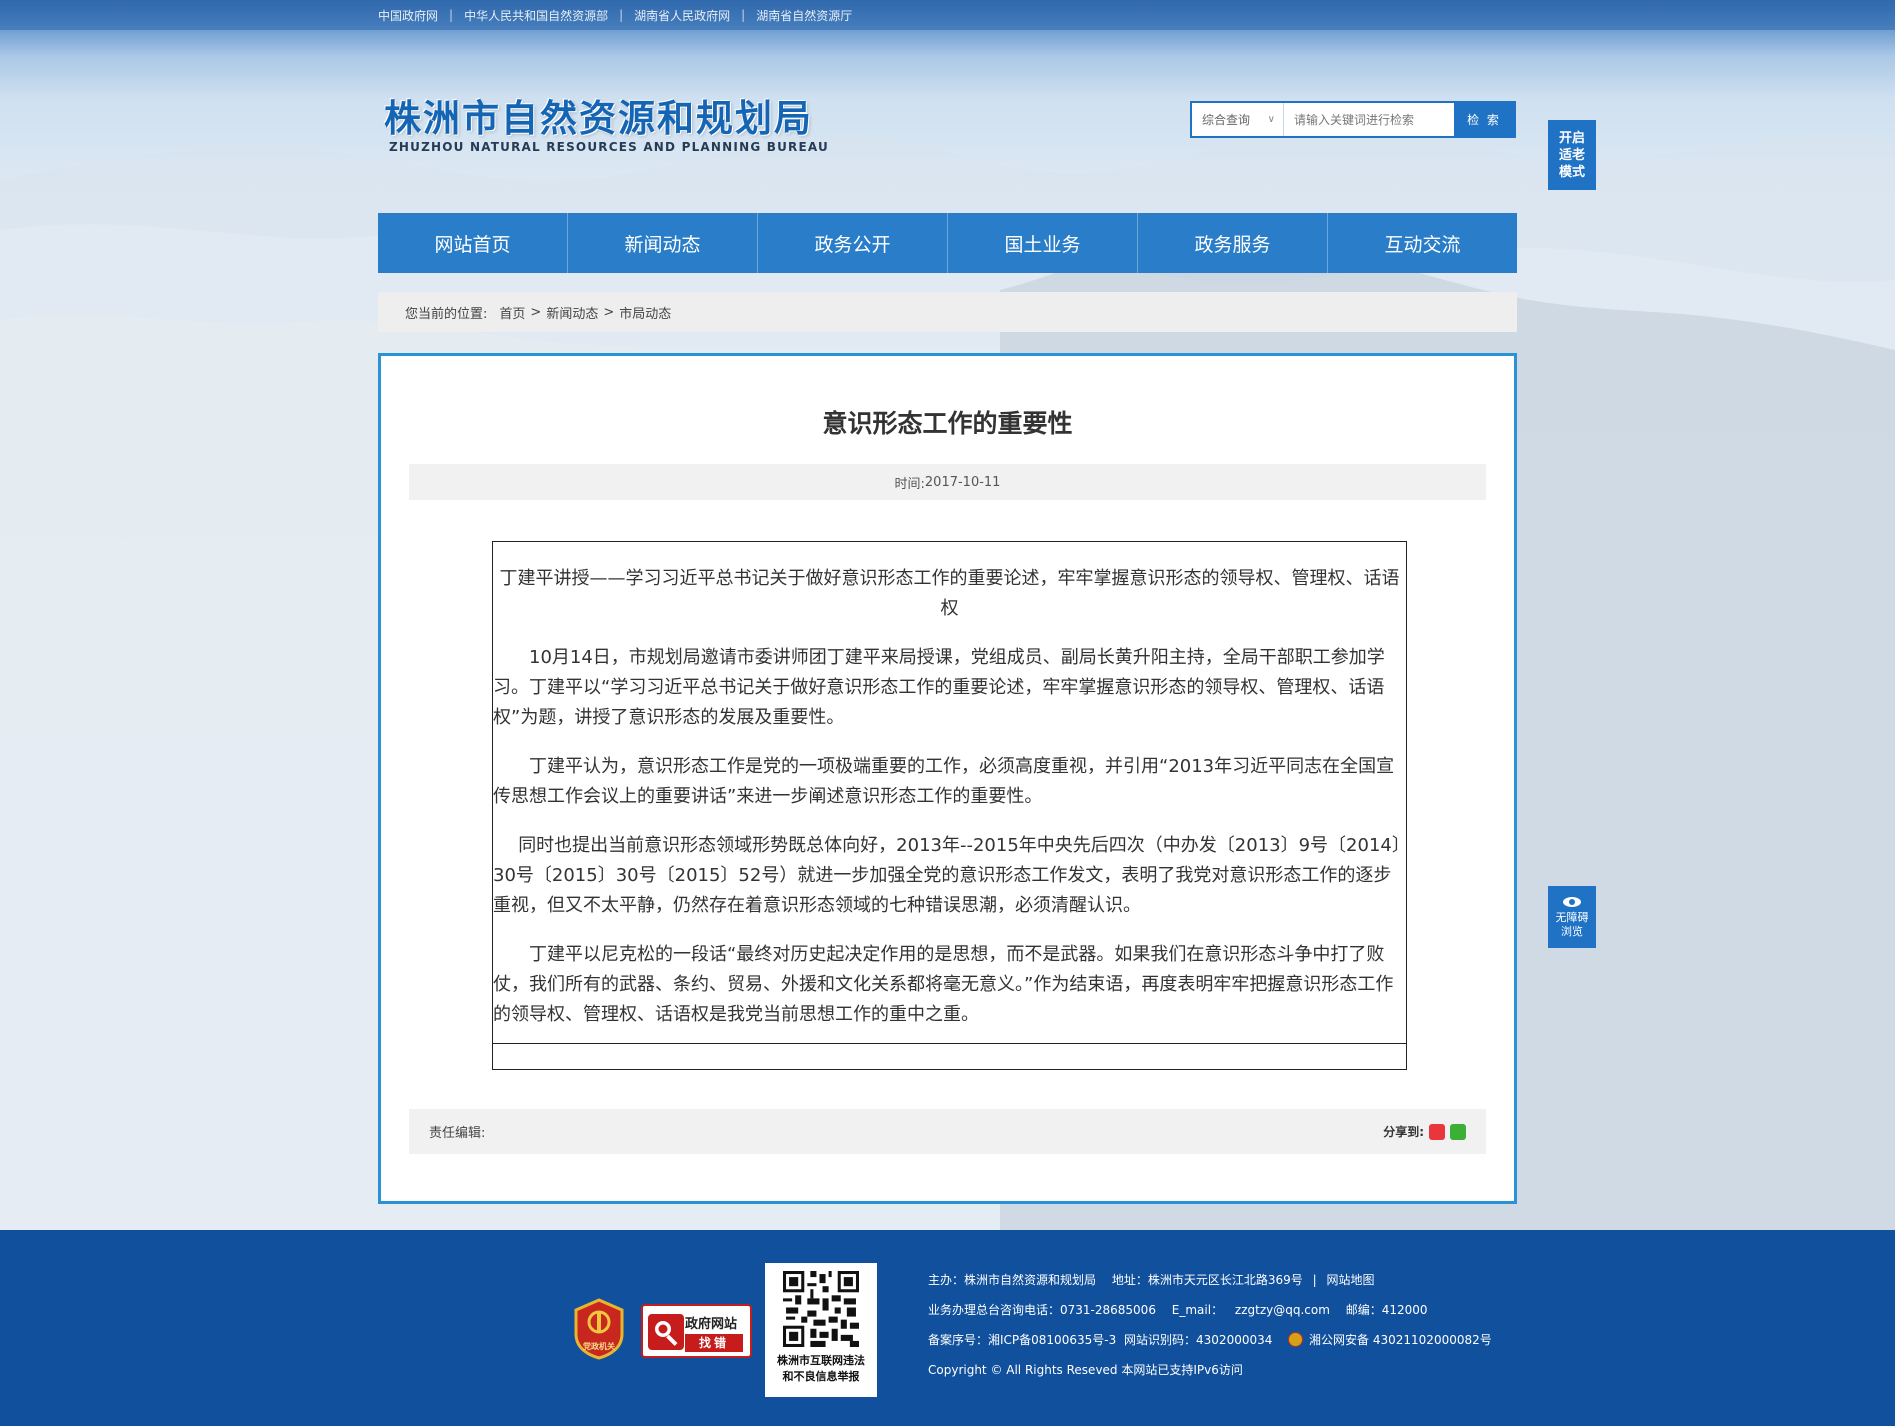 This screenshot has width=1895, height=1426. What do you see at coordinates (1350, 1280) in the screenshot?
I see `footer-sitemap-link: 网站地图` at bounding box center [1350, 1280].